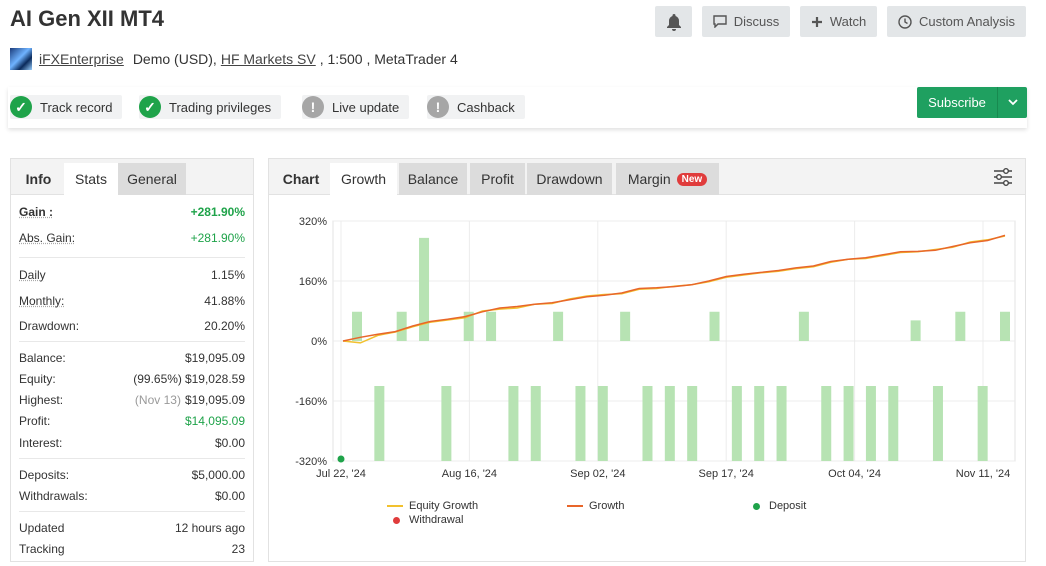 This screenshot has width=1046, height=566. I want to click on bell-icon, so click(673, 22).